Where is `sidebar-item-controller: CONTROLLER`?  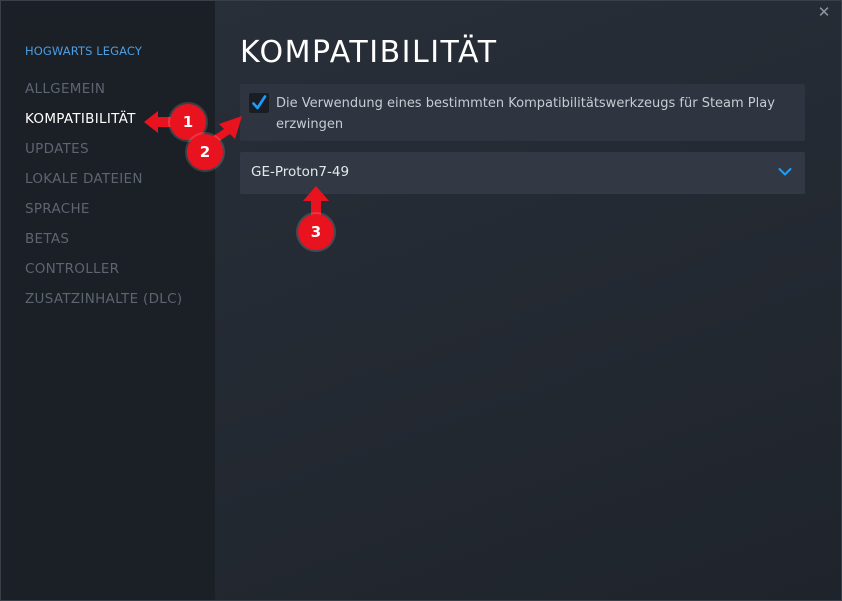
sidebar-item-controller: CONTROLLER is located at coordinates (103, 274).